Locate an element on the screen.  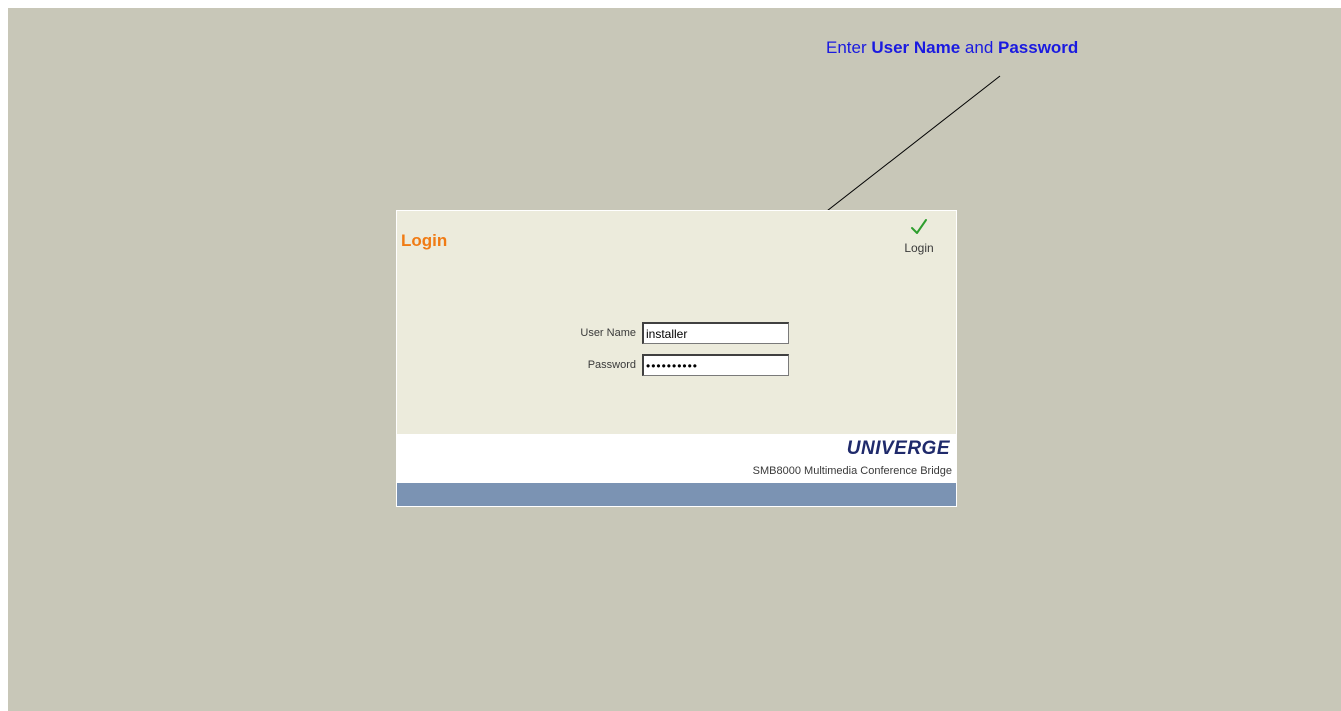
login-button-label: Login is located at coordinates (919, 248).